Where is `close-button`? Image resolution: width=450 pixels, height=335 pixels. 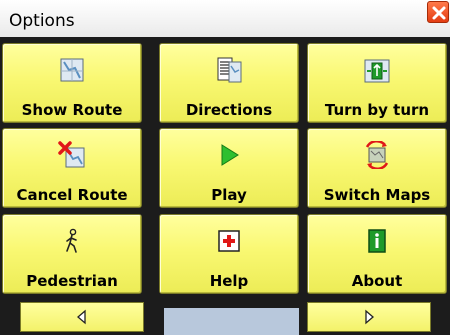
close-button is located at coordinates (438, 12).